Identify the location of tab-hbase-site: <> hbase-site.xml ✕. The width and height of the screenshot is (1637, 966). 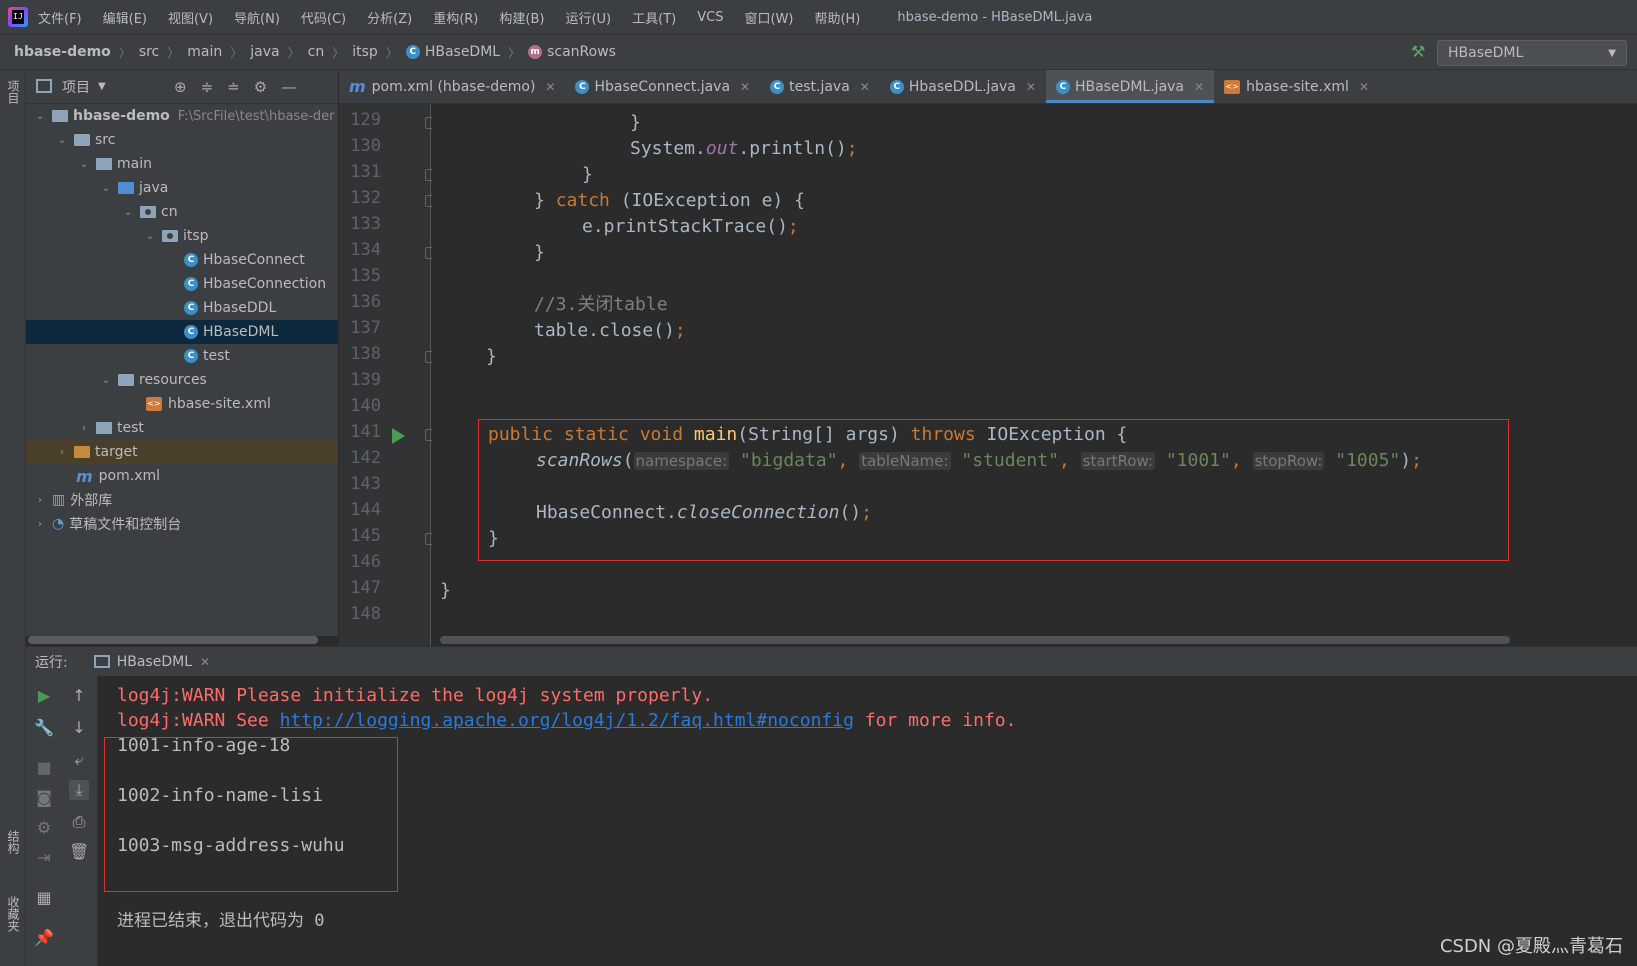
(1296, 86).